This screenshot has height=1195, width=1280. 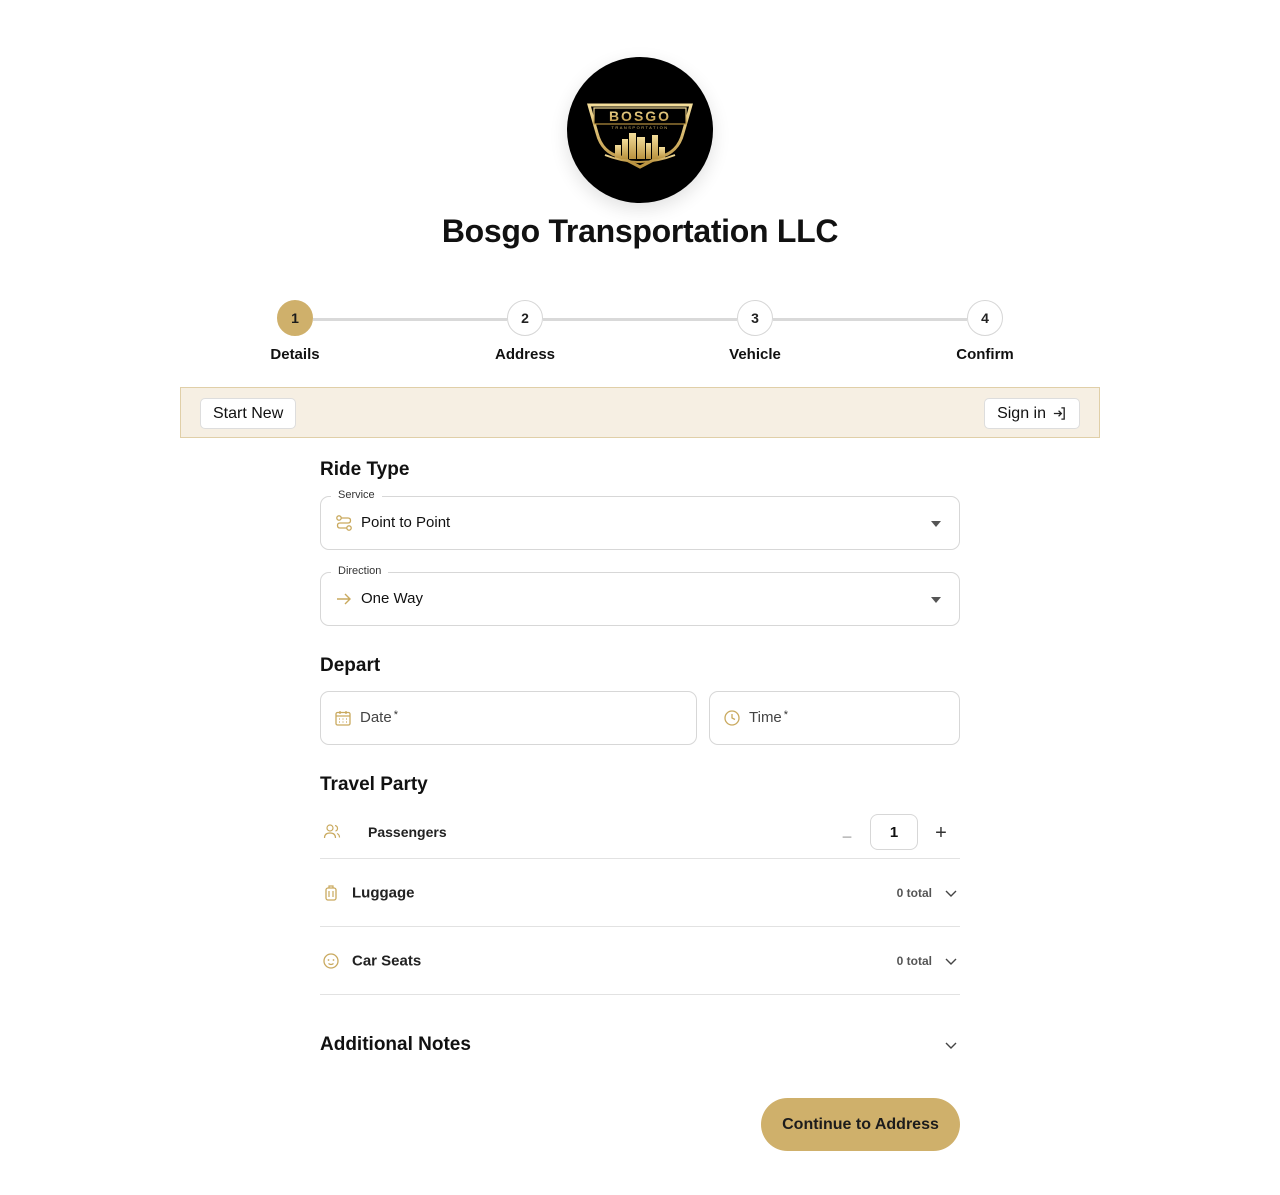 I want to click on step-details: 1 Details, so click(x=295, y=331).